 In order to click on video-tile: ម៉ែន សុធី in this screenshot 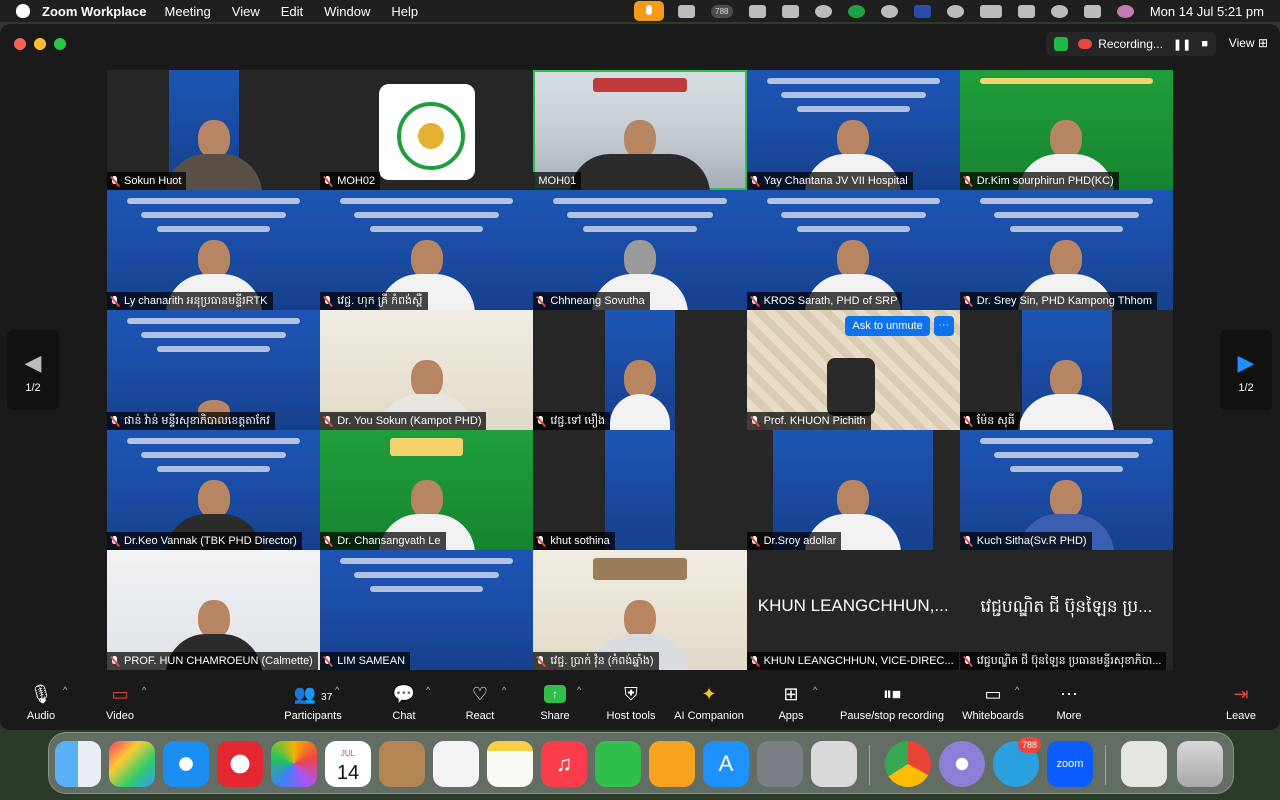, I will do `click(1066, 370)`.